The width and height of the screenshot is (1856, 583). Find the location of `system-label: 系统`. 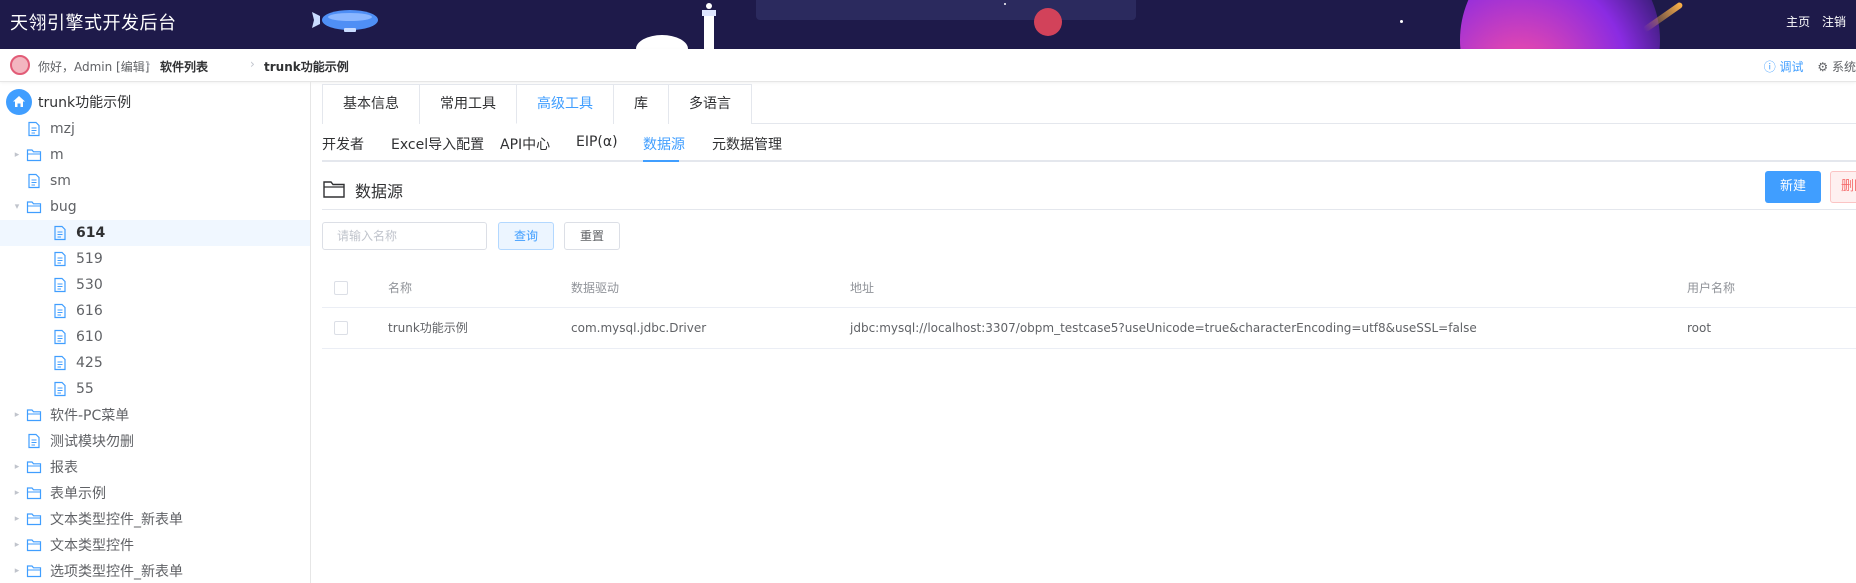

system-label: 系统 is located at coordinates (1843, 67).